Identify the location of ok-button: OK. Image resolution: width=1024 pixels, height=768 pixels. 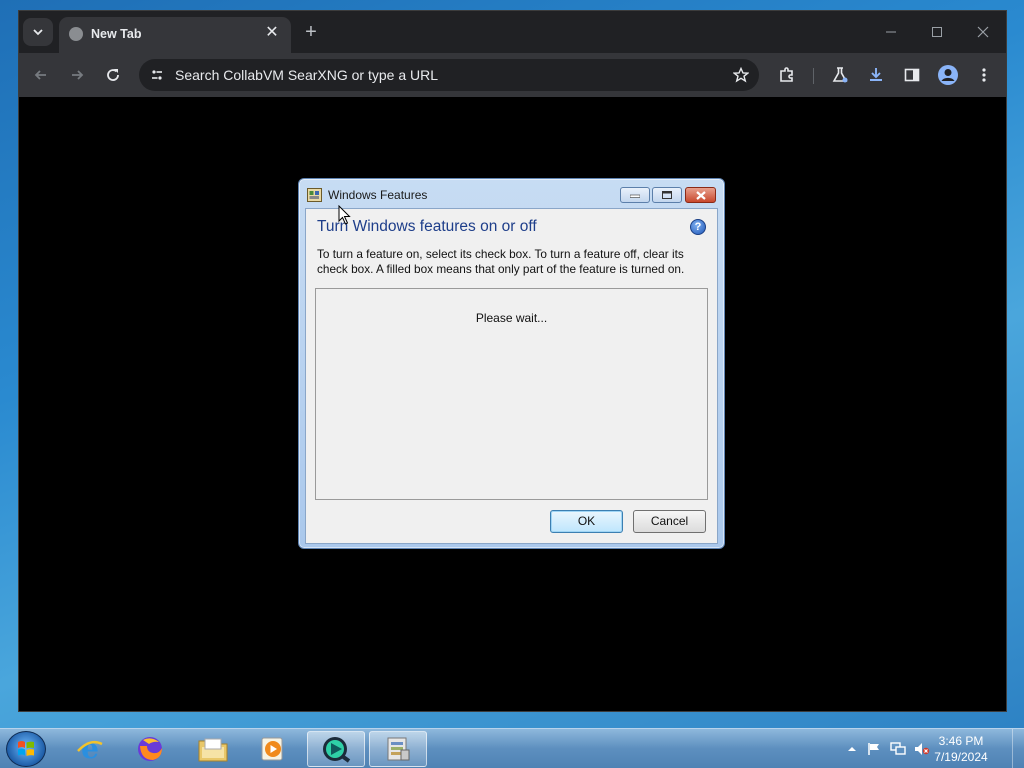
(586, 521).